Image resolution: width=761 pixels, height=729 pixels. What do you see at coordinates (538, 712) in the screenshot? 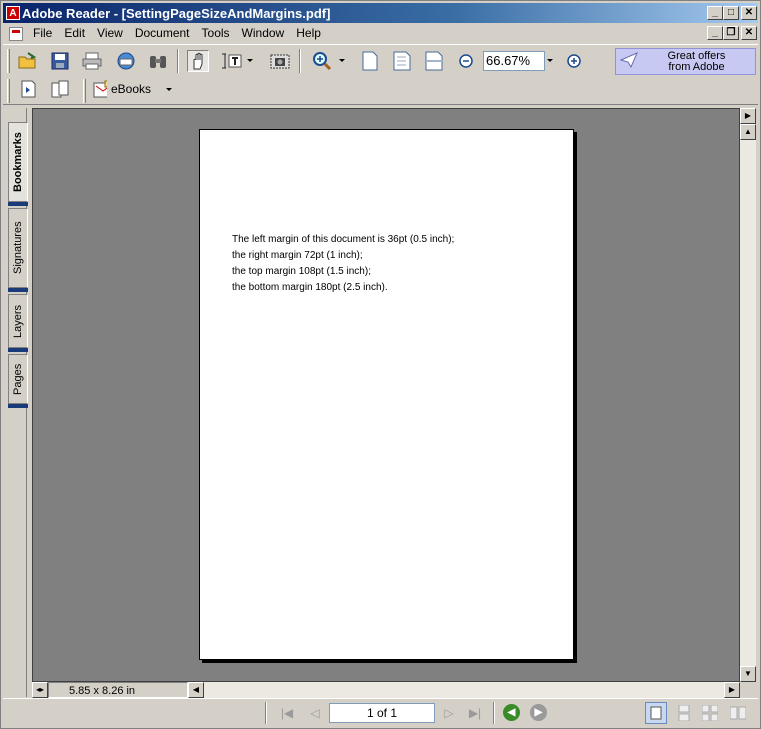
I see `next-view-icon: ▶` at bounding box center [538, 712].